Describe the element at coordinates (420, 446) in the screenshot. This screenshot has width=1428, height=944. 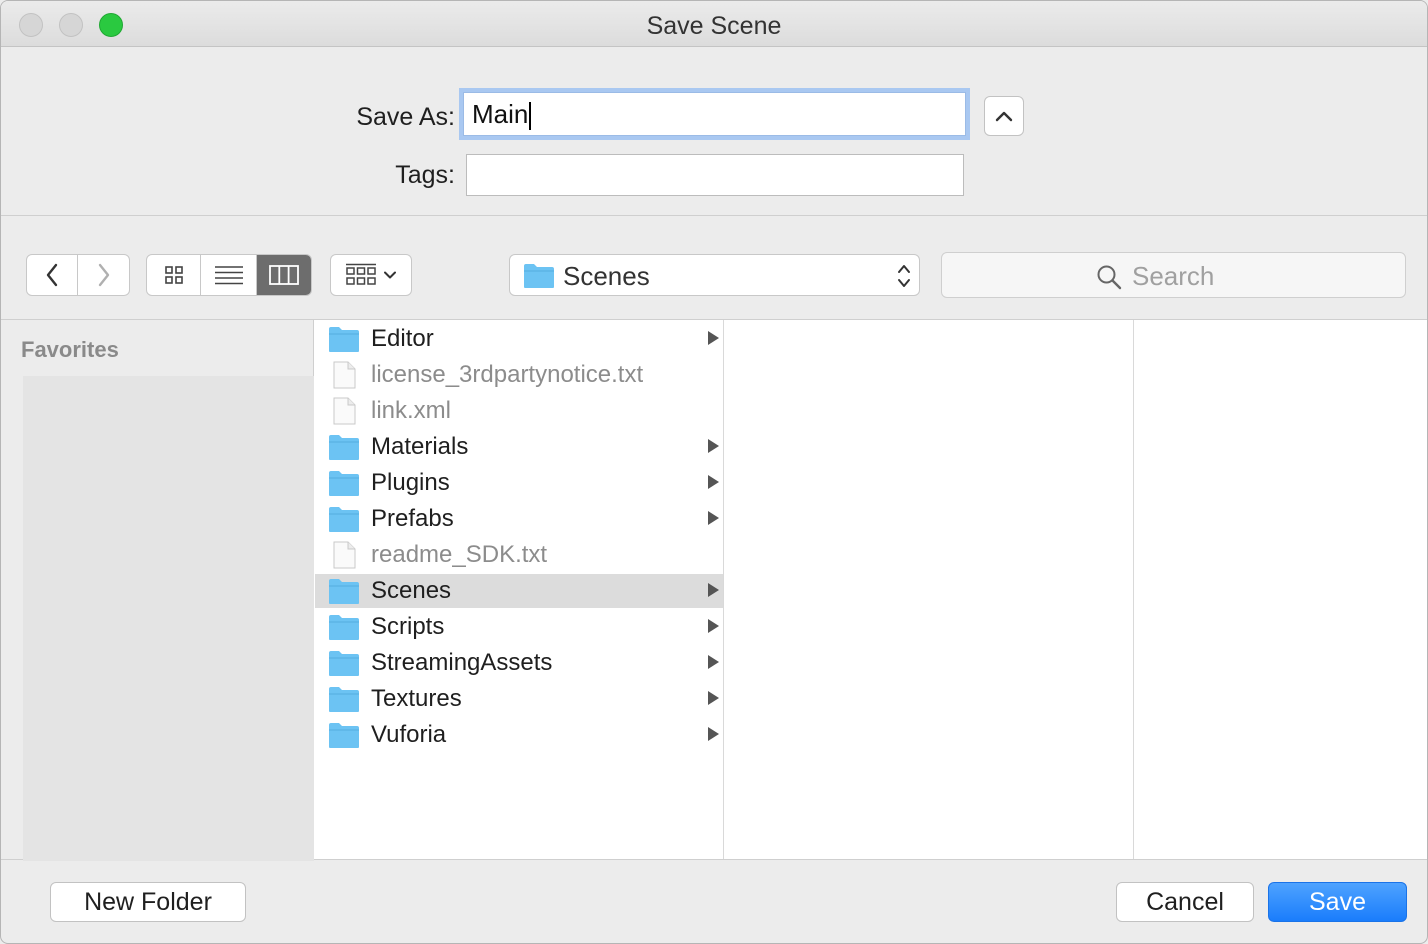
I see `row-label: Materials` at that location.